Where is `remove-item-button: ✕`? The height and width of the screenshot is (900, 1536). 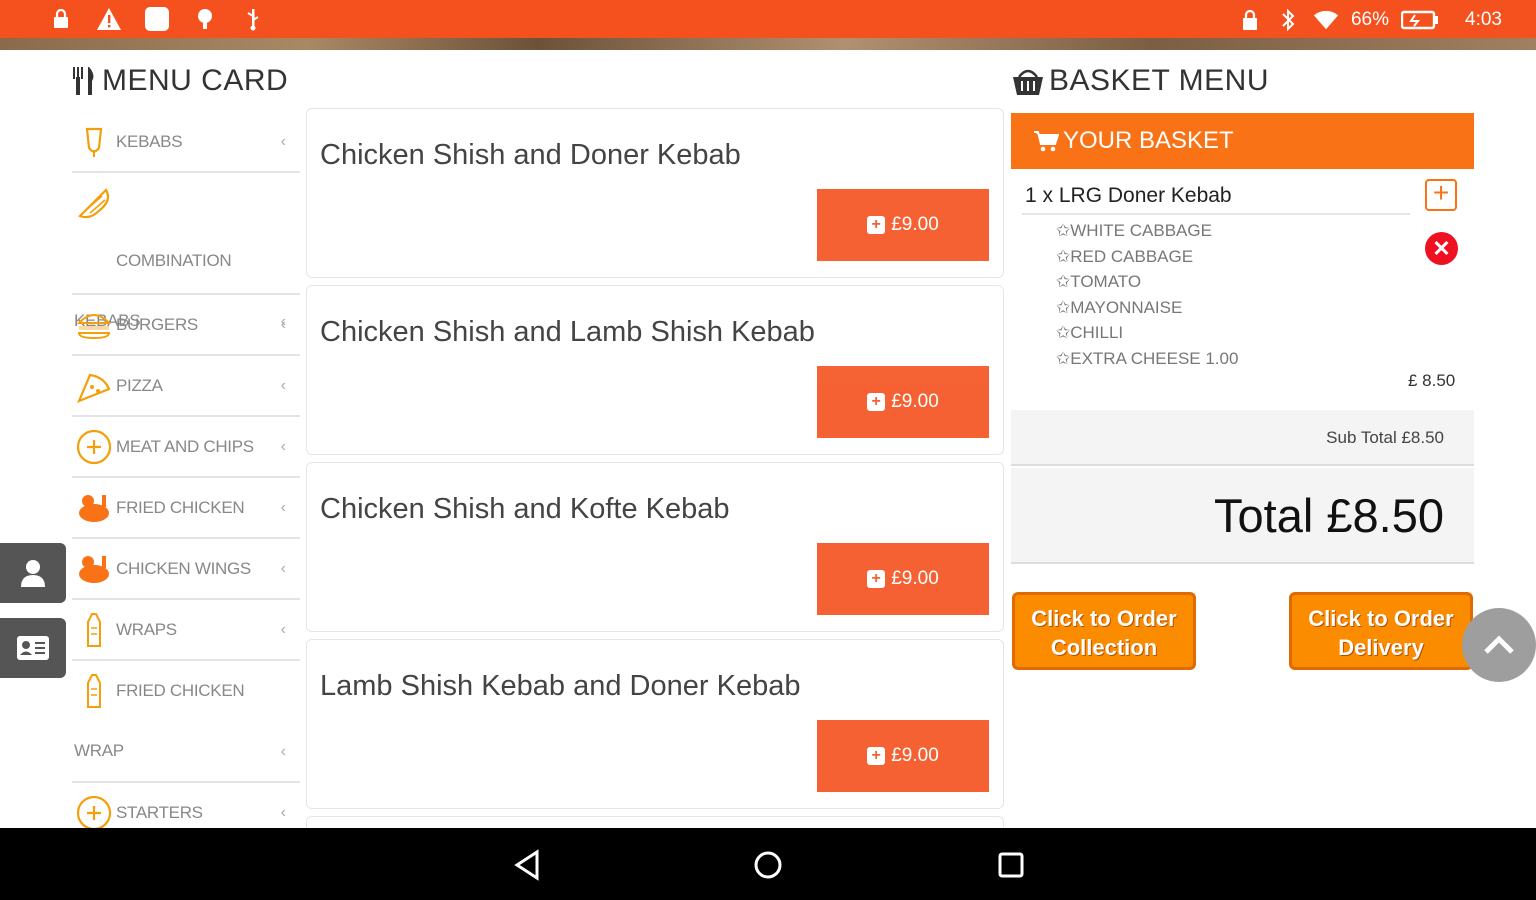 remove-item-button: ✕ is located at coordinates (1441, 248).